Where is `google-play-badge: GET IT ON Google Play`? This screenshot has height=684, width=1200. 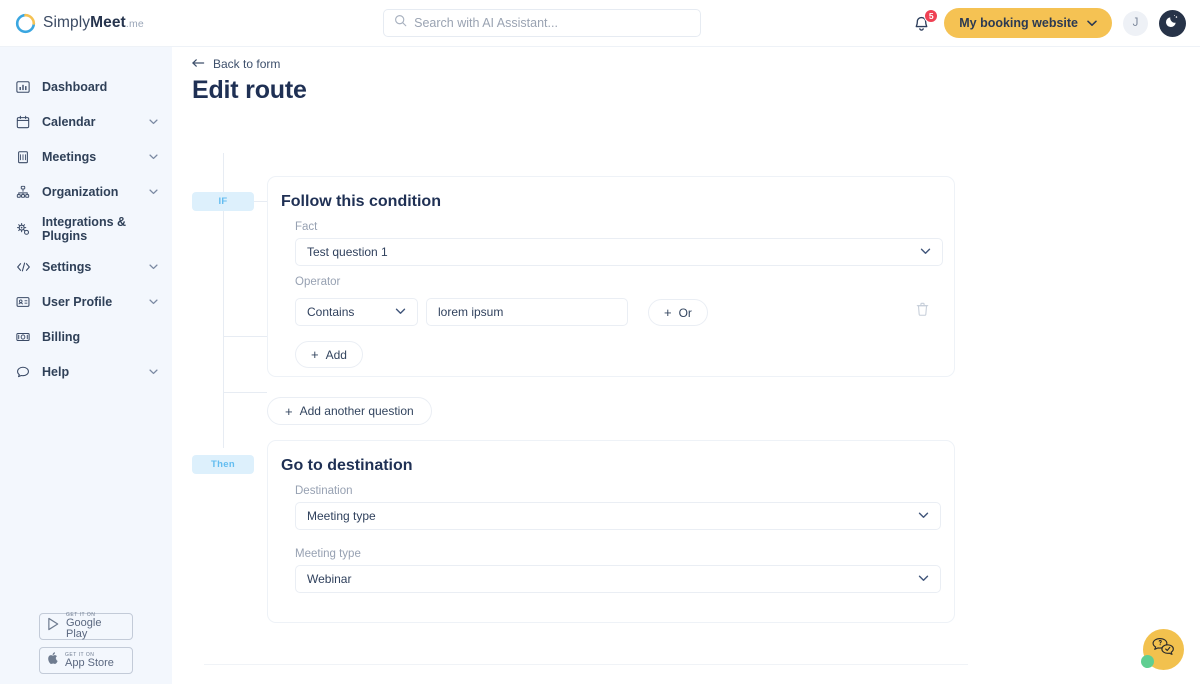 google-play-badge: GET IT ON Google Play is located at coordinates (86, 626).